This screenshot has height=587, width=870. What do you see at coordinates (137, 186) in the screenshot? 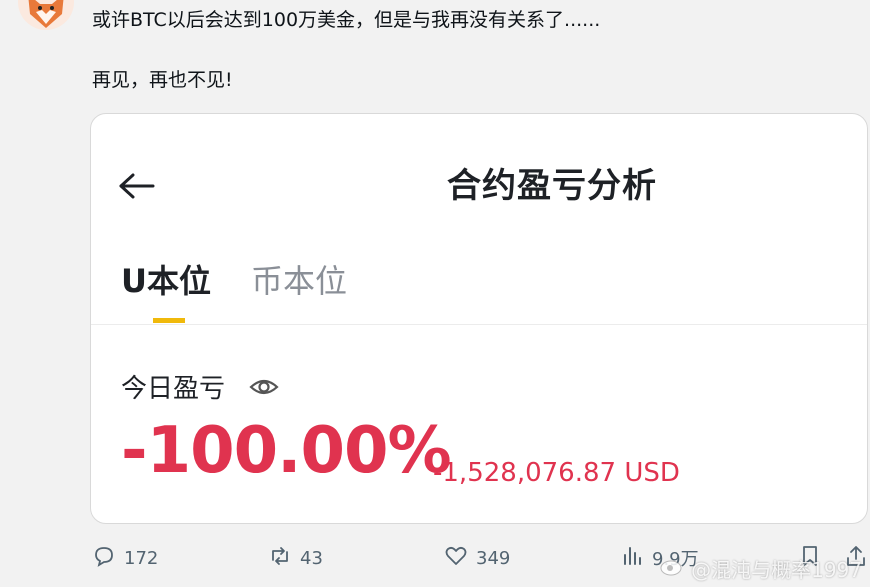
I see `back-arrow-icon` at bounding box center [137, 186].